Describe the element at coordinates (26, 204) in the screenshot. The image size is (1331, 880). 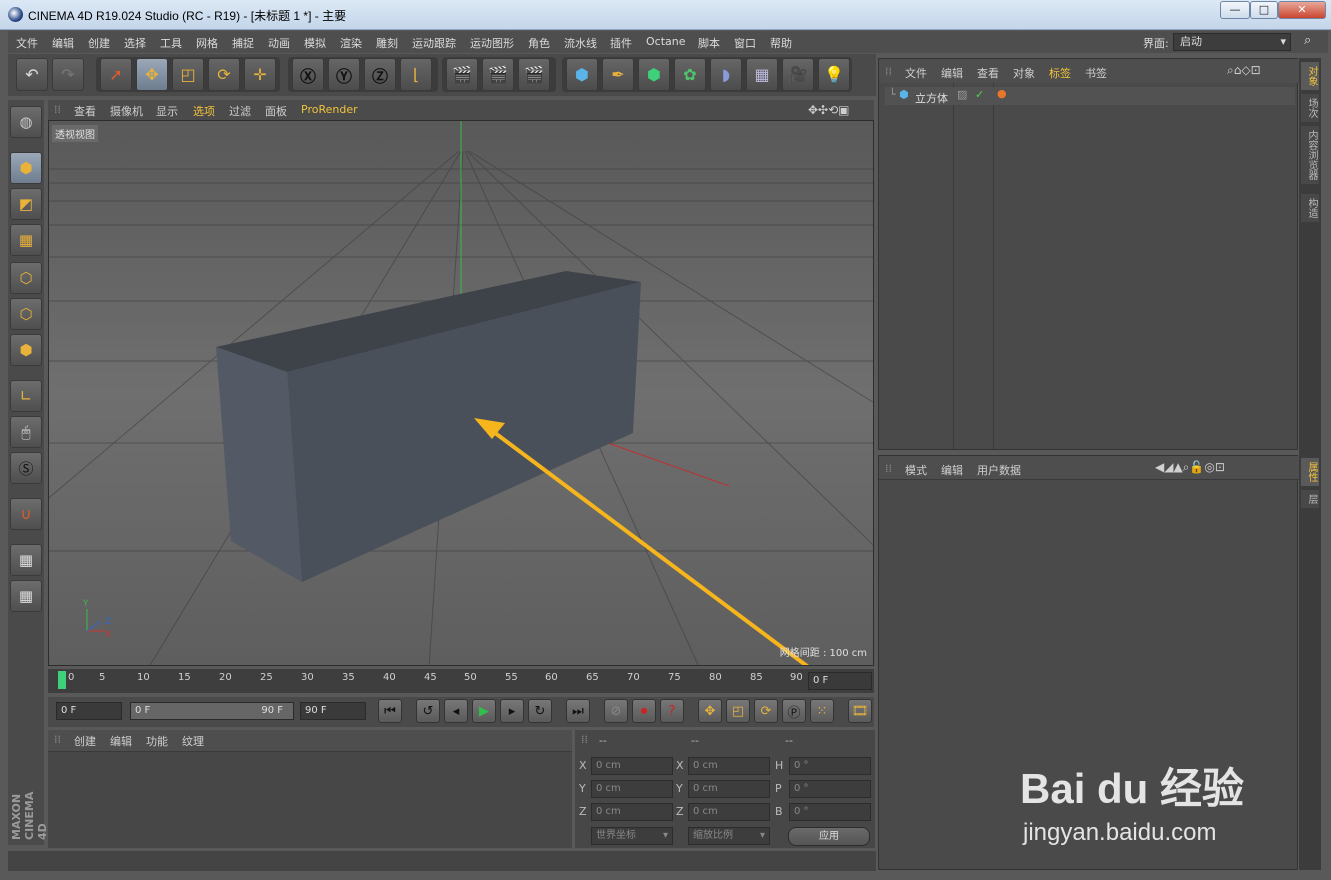
I see `texture-mode-button: ◩` at that location.